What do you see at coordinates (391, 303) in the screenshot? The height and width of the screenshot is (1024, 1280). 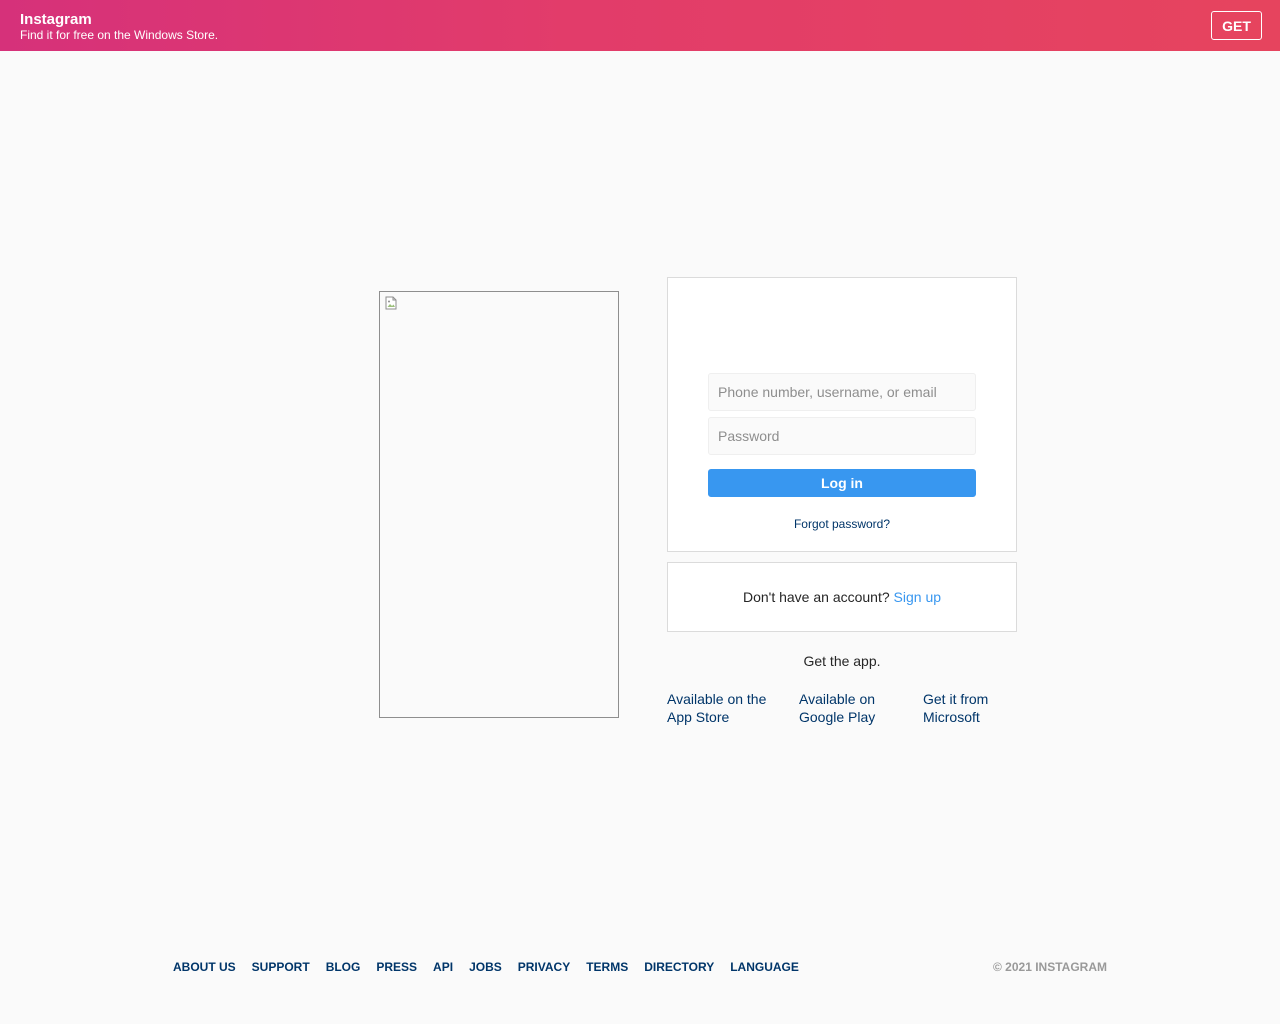 I see `broken-image-icon` at bounding box center [391, 303].